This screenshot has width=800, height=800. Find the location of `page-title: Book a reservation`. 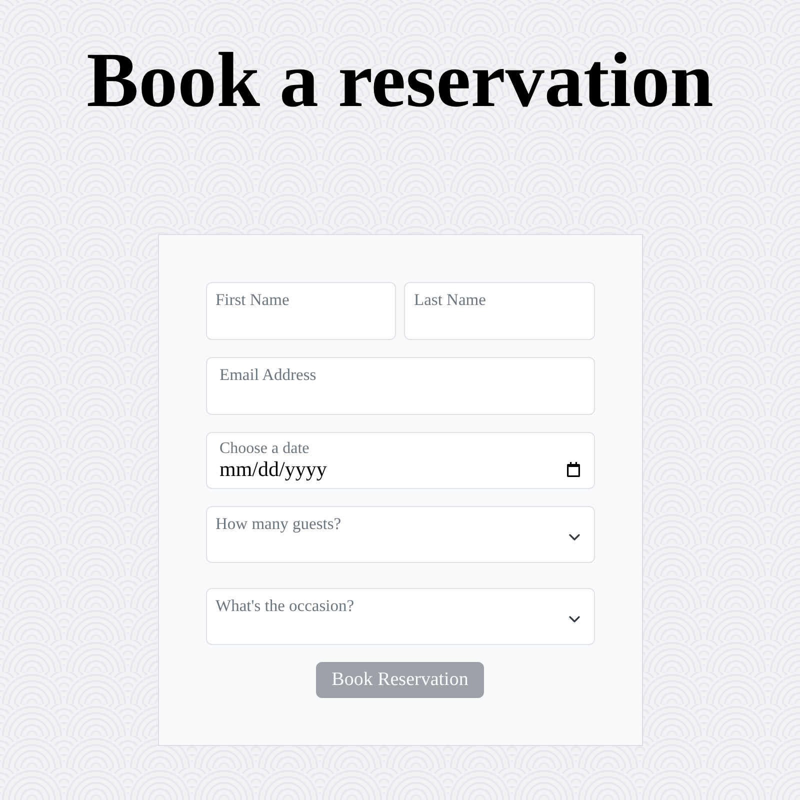

page-title: Book a reservation is located at coordinates (400, 80).